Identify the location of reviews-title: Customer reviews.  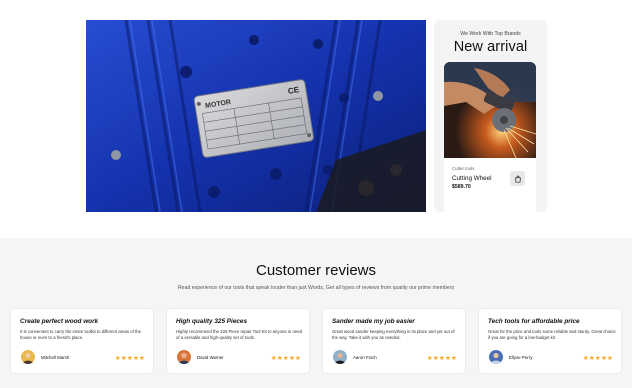
(316, 270).